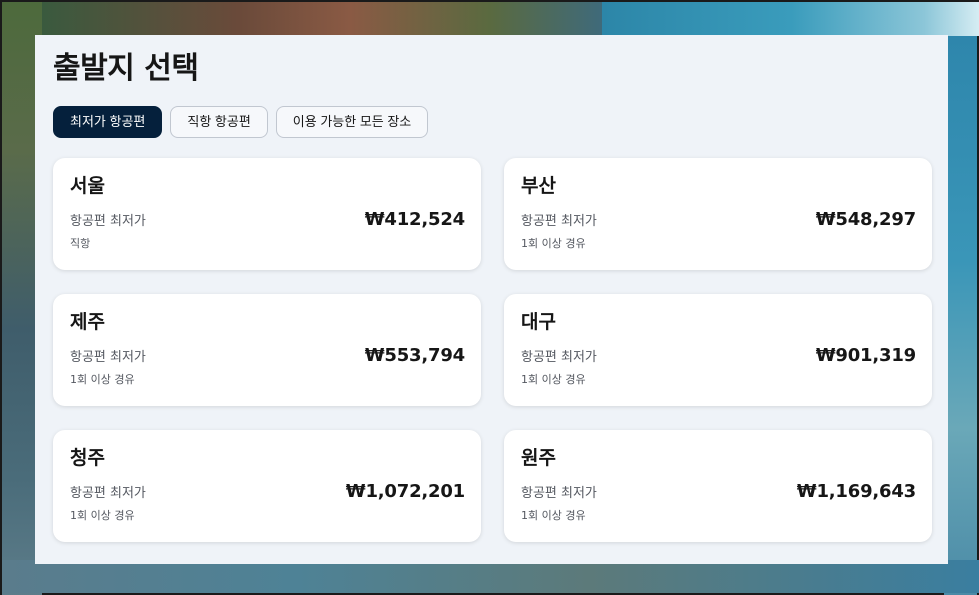 The width and height of the screenshot is (979, 595). What do you see at coordinates (538, 322) in the screenshot?
I see `city-name: 대구` at bounding box center [538, 322].